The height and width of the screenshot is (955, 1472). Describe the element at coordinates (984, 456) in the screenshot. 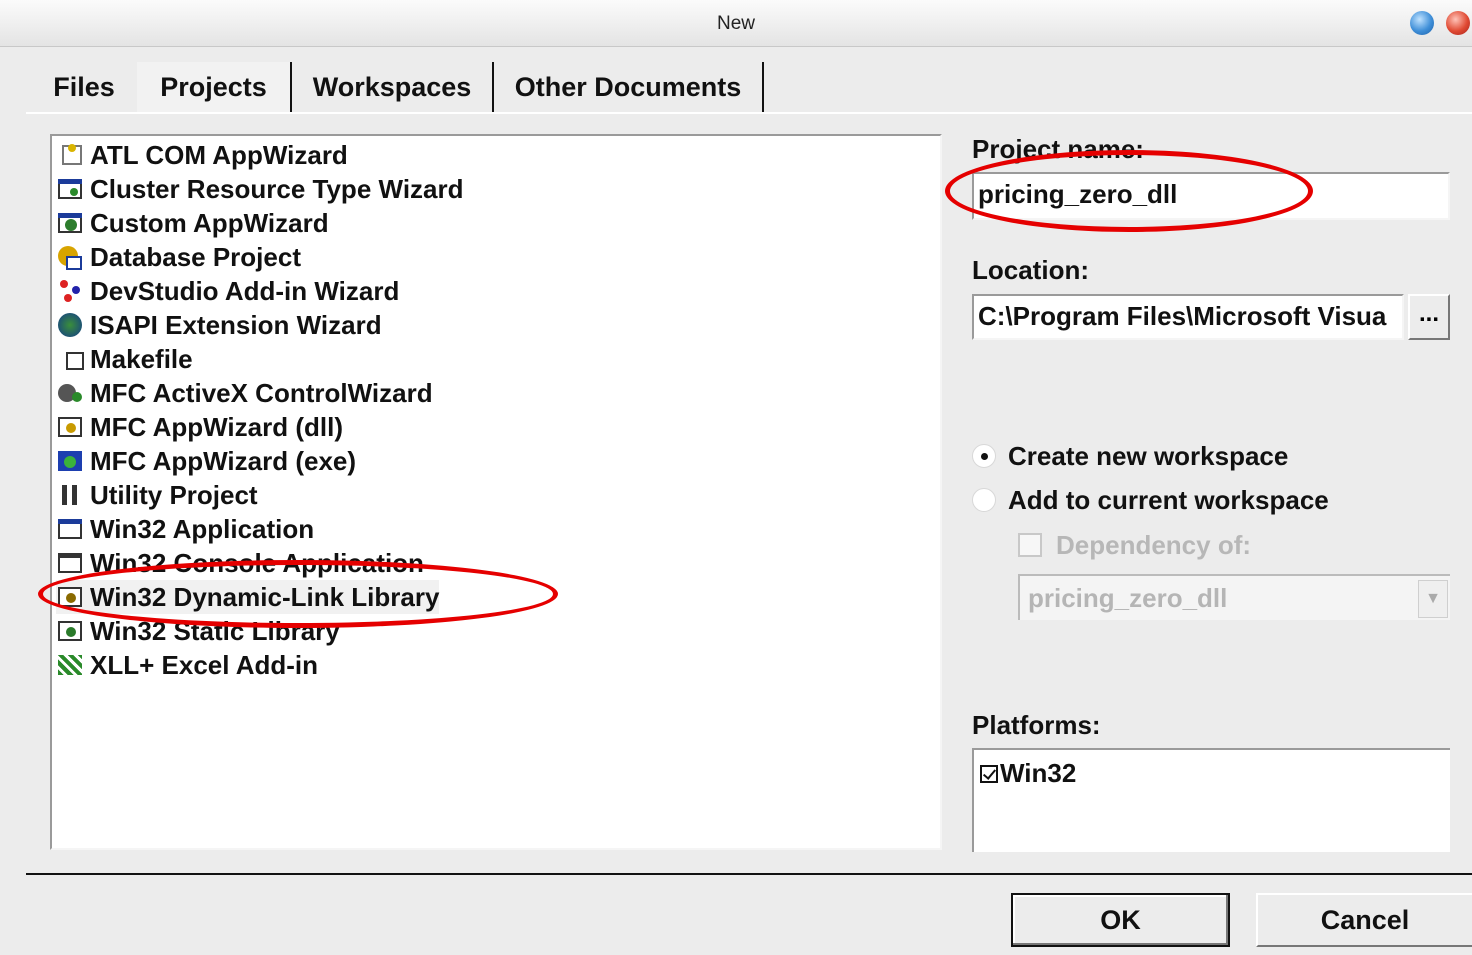

I see `radio-selected-icon` at that location.